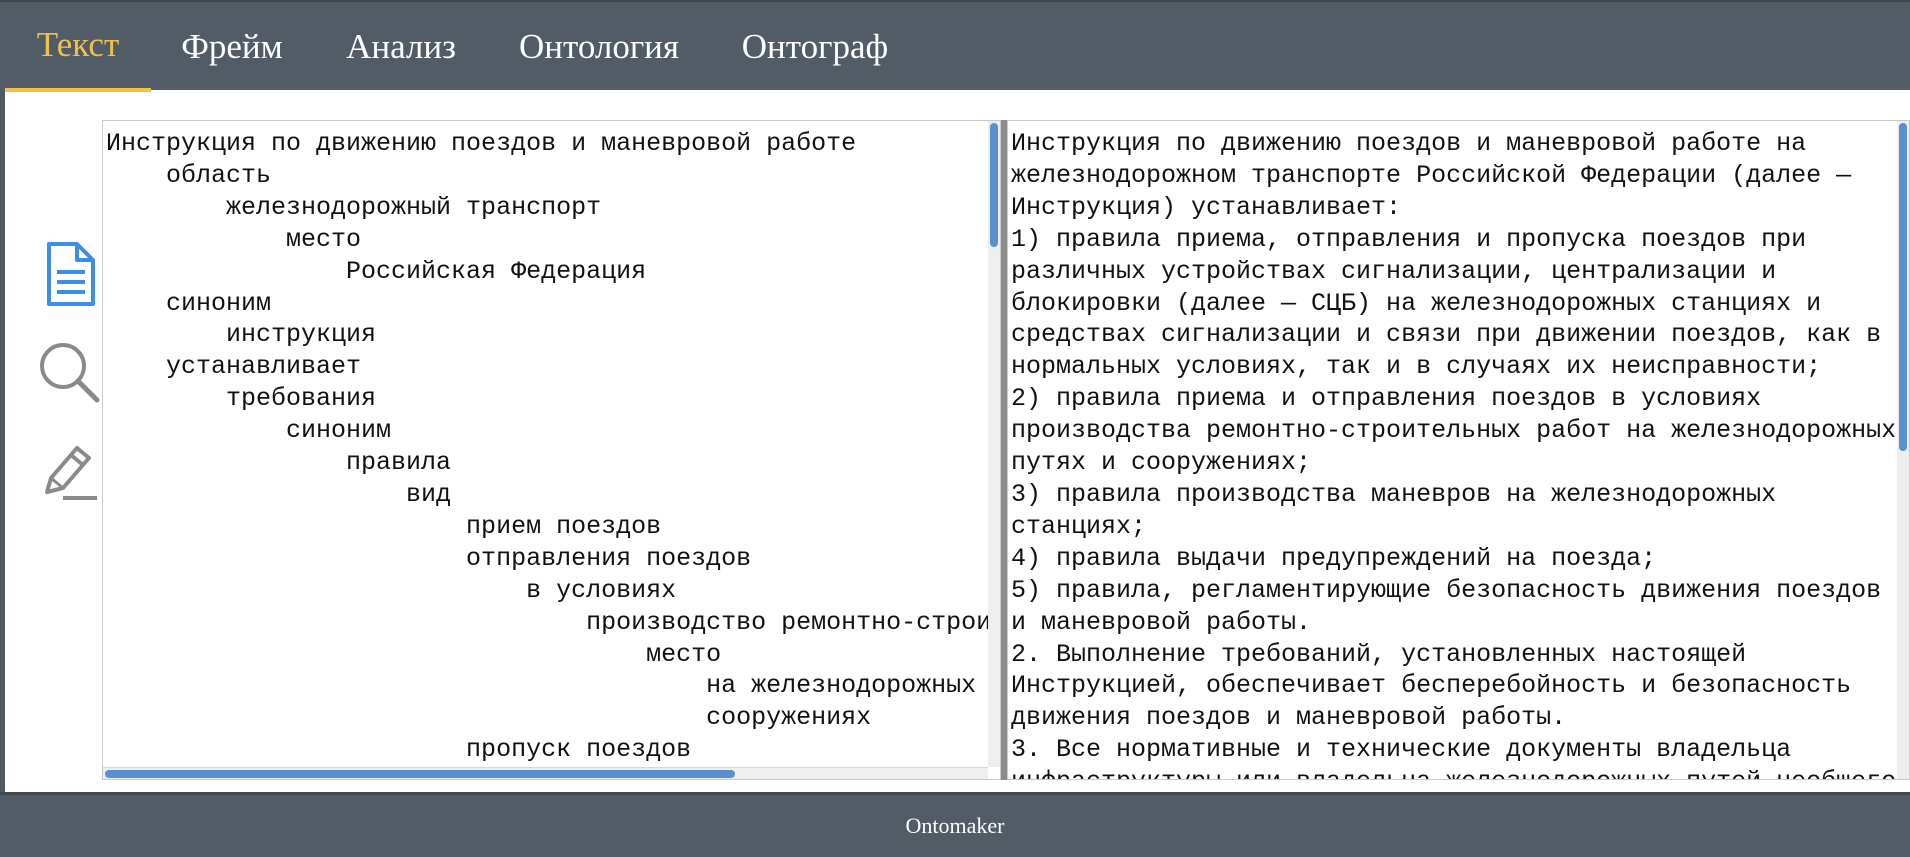 The width and height of the screenshot is (1910, 857). I want to click on tab-text: Текст, so click(78, 47).